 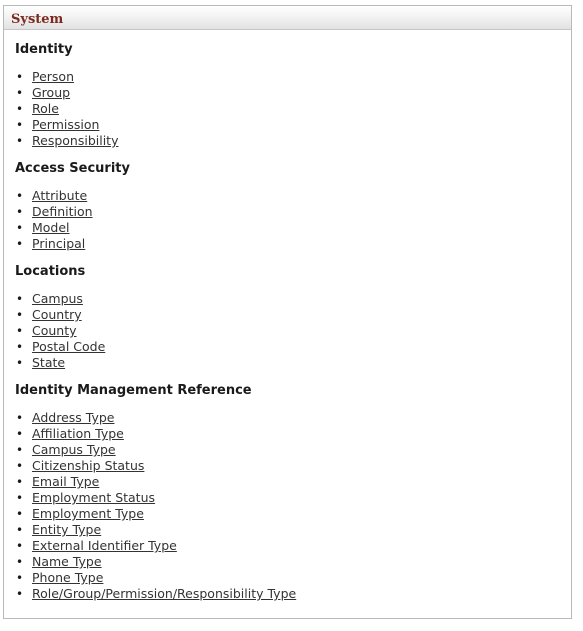 What do you see at coordinates (58, 243) in the screenshot?
I see `link-principal: Principal` at bounding box center [58, 243].